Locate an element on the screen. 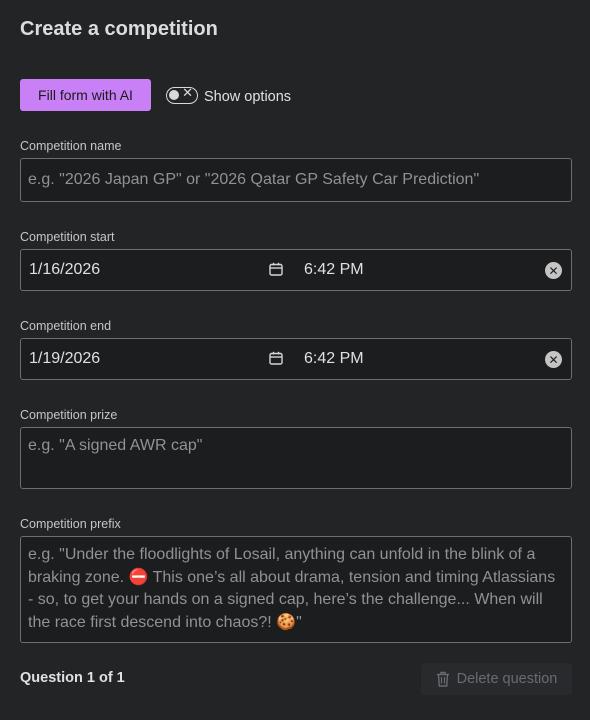 Image resolution: width=590 pixels, height=720 pixels. competition-start-label: Competition start is located at coordinates (67, 237).